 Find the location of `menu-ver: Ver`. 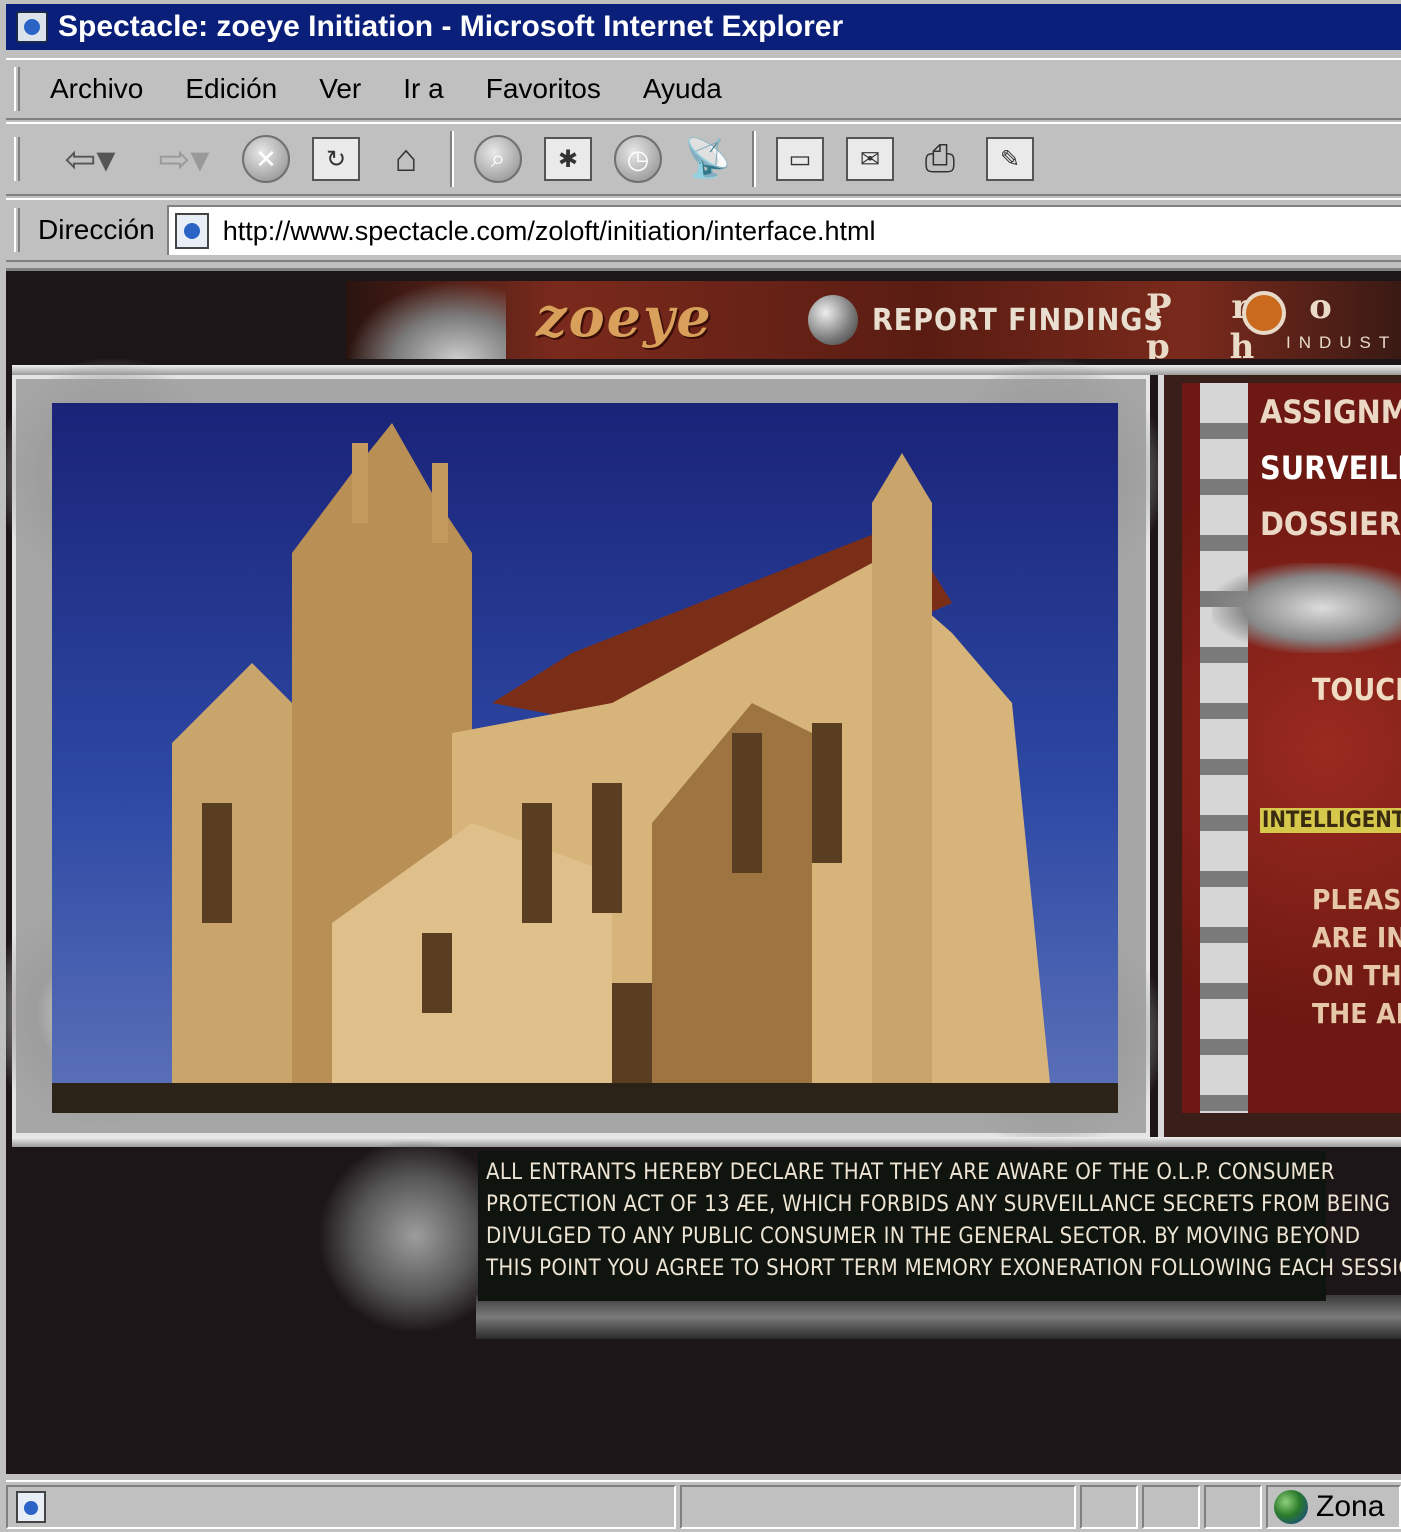

menu-ver: Ver is located at coordinates (340, 89).